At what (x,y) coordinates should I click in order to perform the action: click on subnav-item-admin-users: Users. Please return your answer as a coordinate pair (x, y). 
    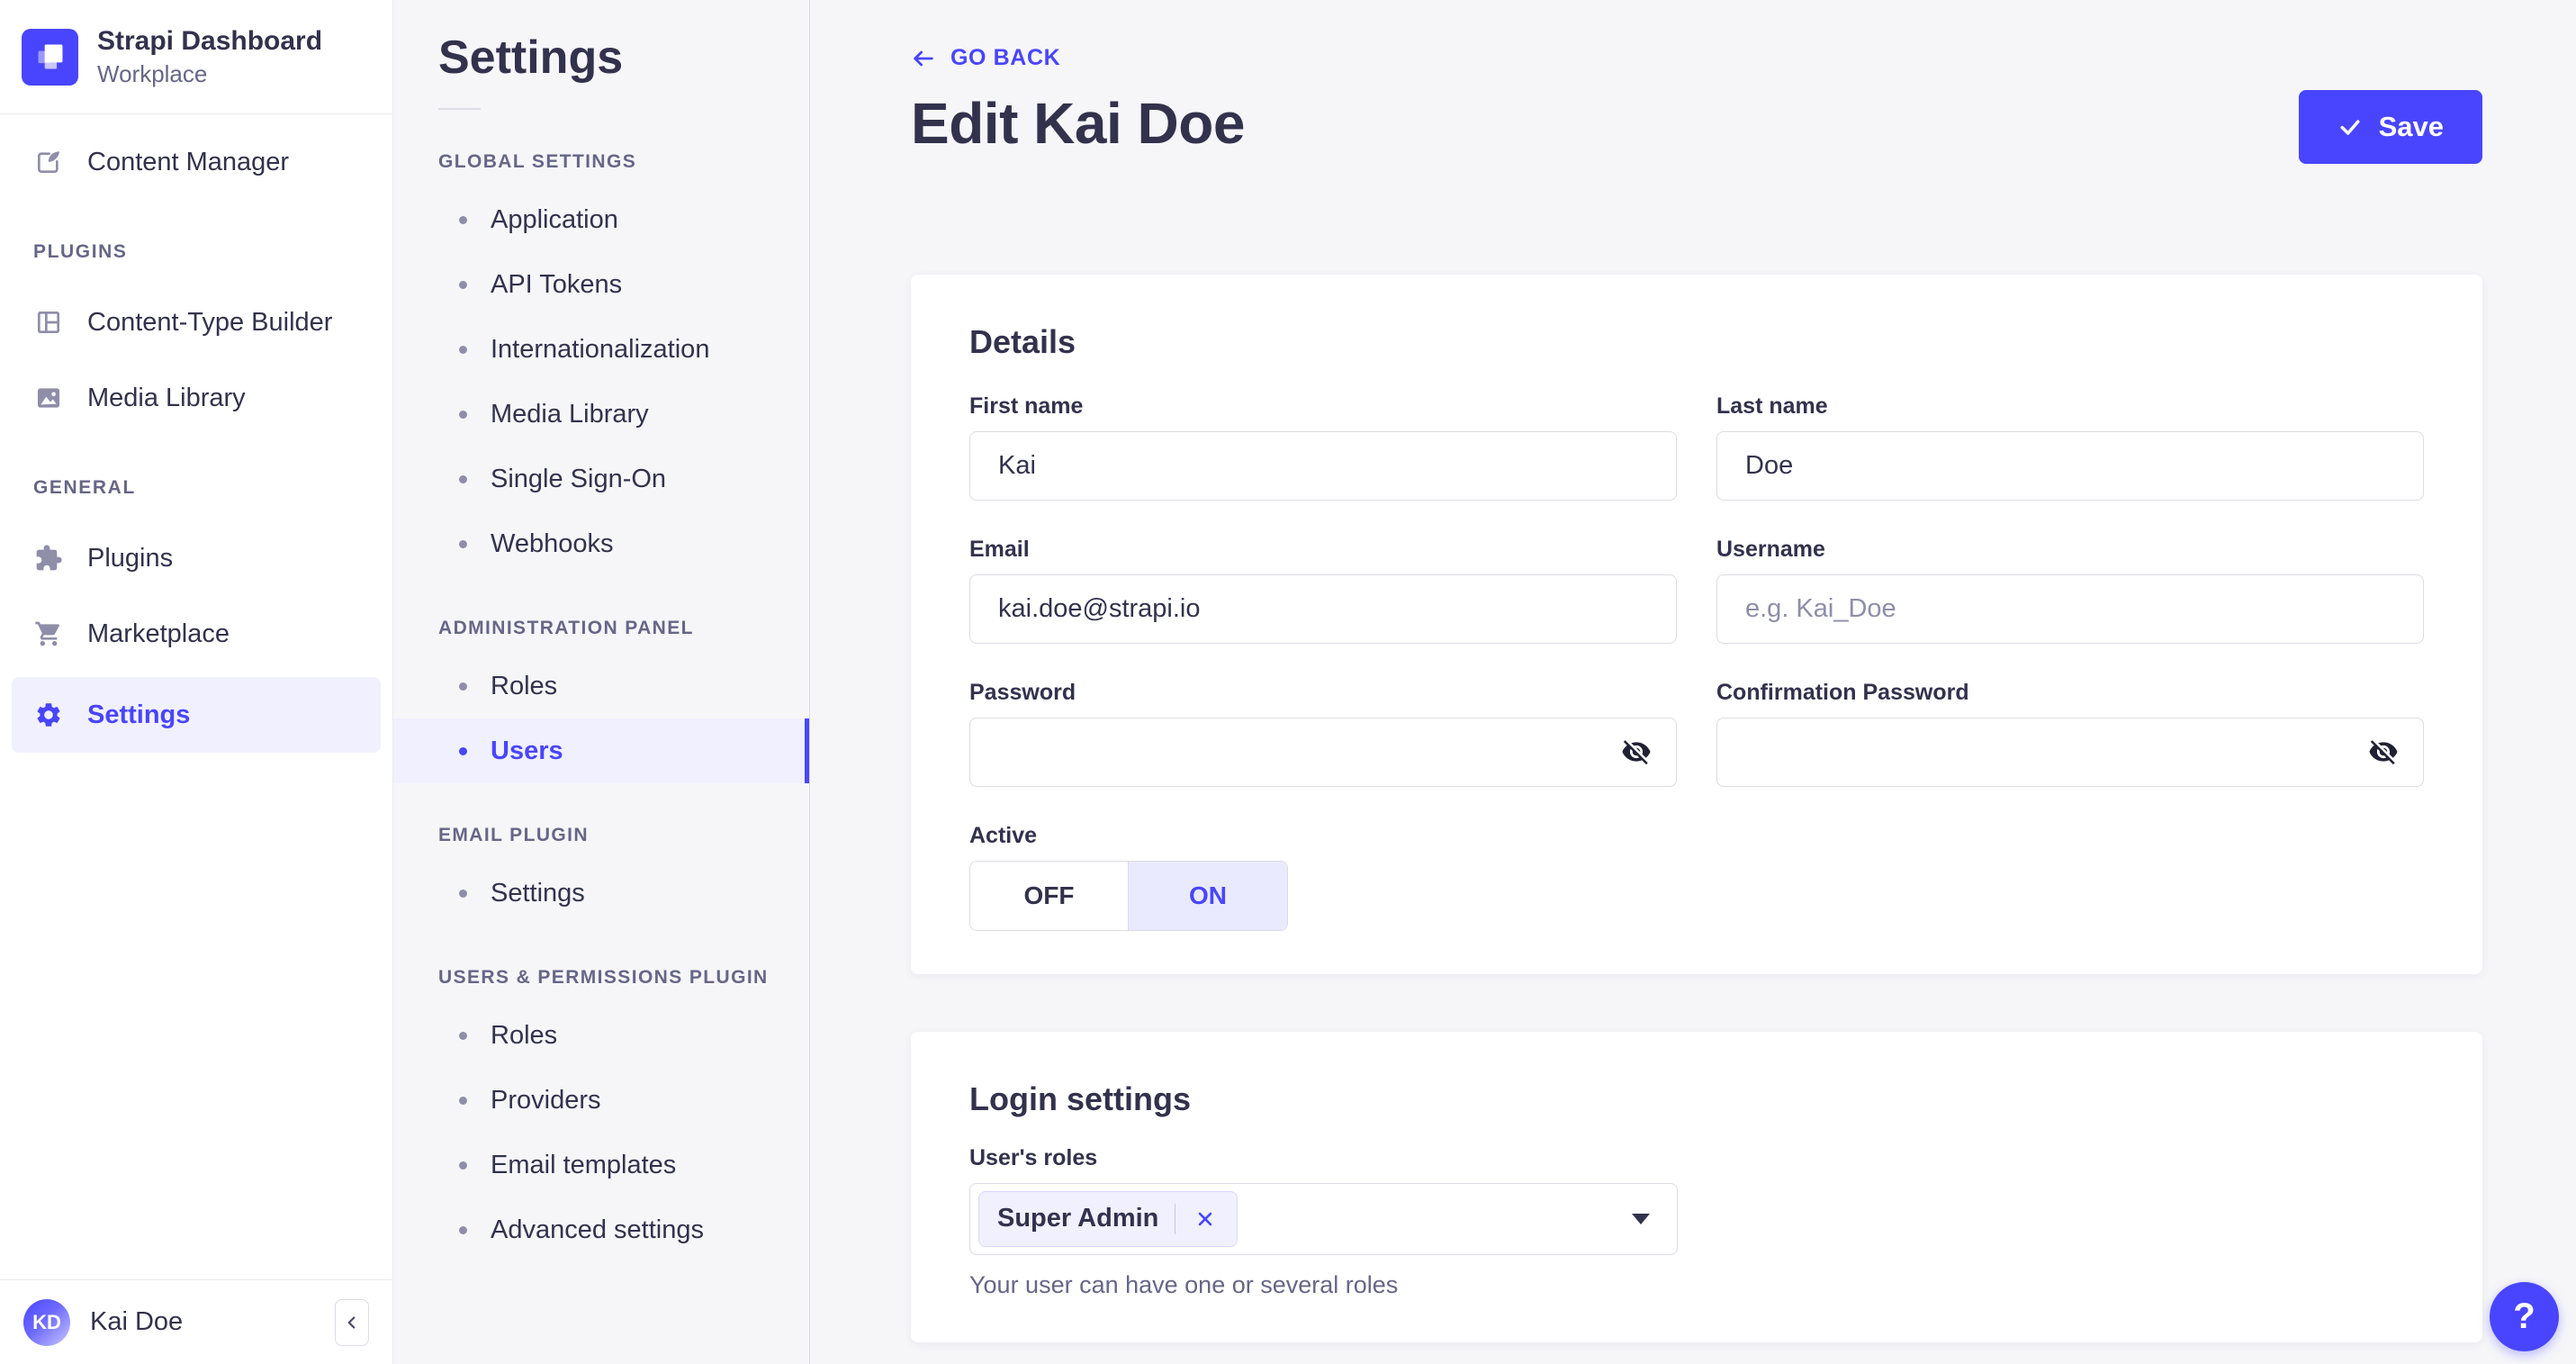
    Looking at the image, I should click on (601, 750).